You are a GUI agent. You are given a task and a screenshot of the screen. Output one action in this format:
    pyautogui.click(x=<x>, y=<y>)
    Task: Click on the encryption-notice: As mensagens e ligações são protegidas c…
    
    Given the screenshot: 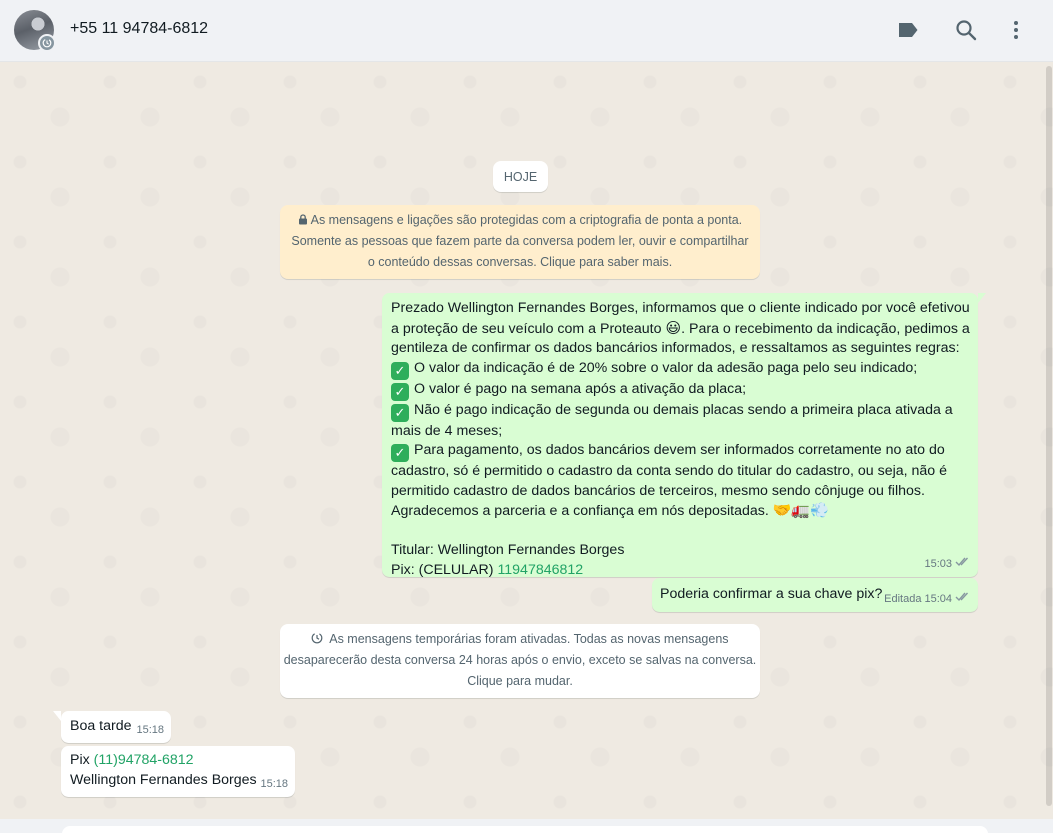 What is the action you would take?
    pyautogui.click(x=520, y=242)
    